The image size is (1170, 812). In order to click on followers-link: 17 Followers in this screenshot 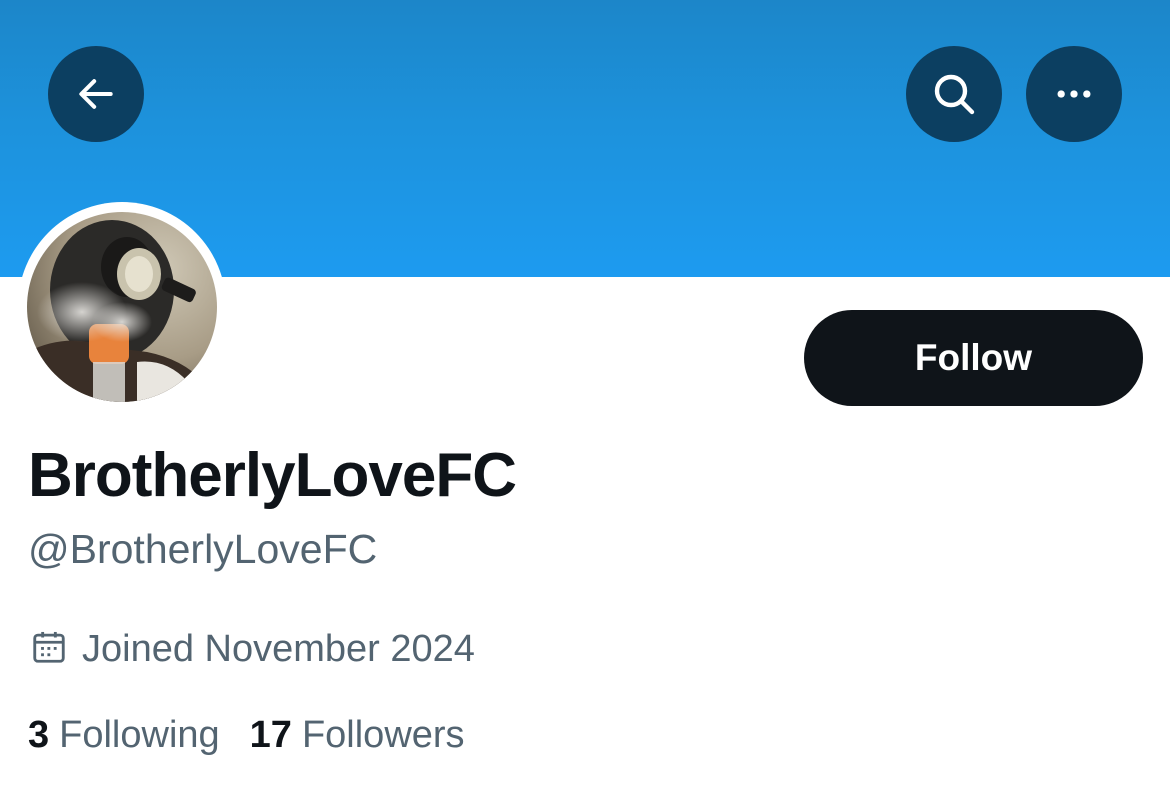, I will do `click(357, 735)`.